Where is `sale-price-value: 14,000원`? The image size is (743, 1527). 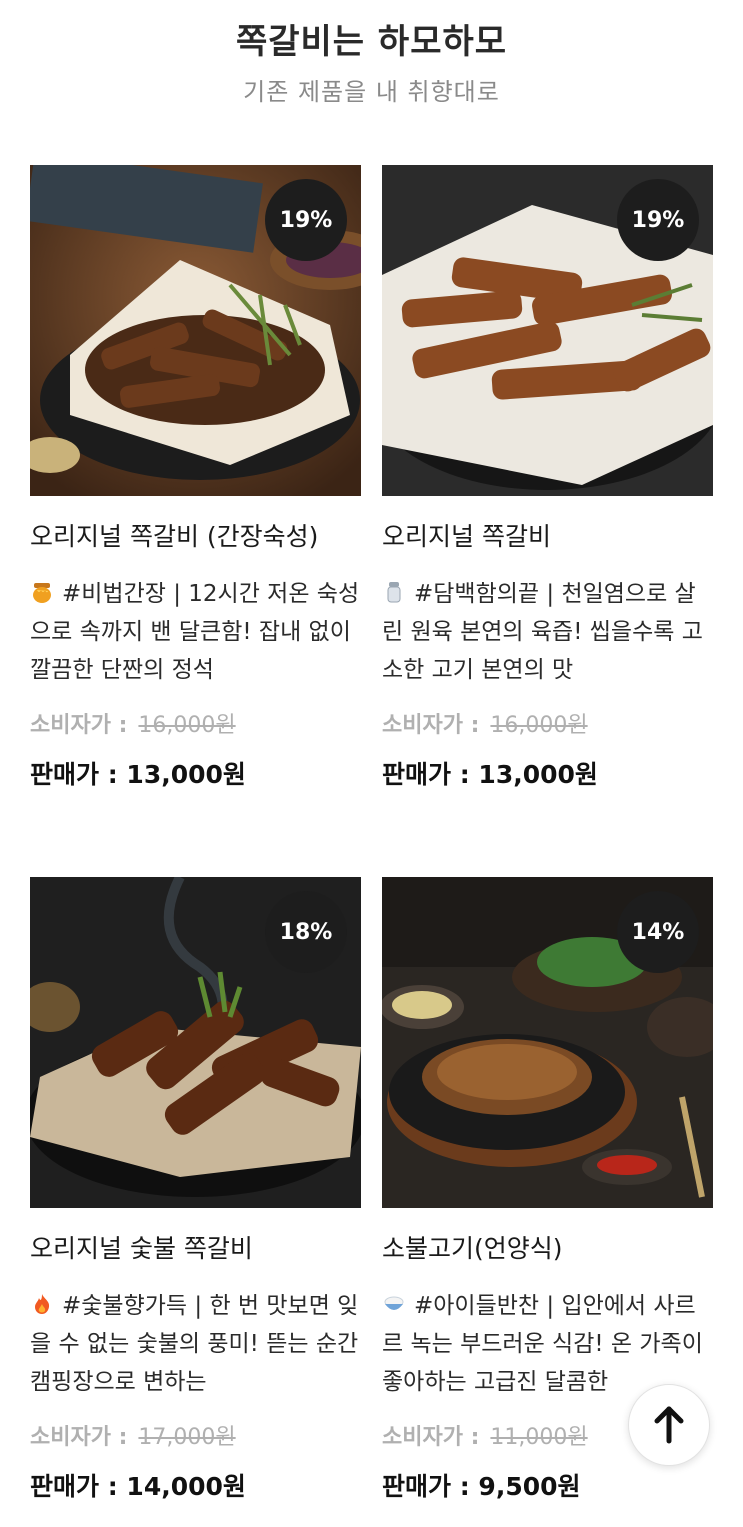
sale-price-value: 14,000원 is located at coordinates (186, 1486).